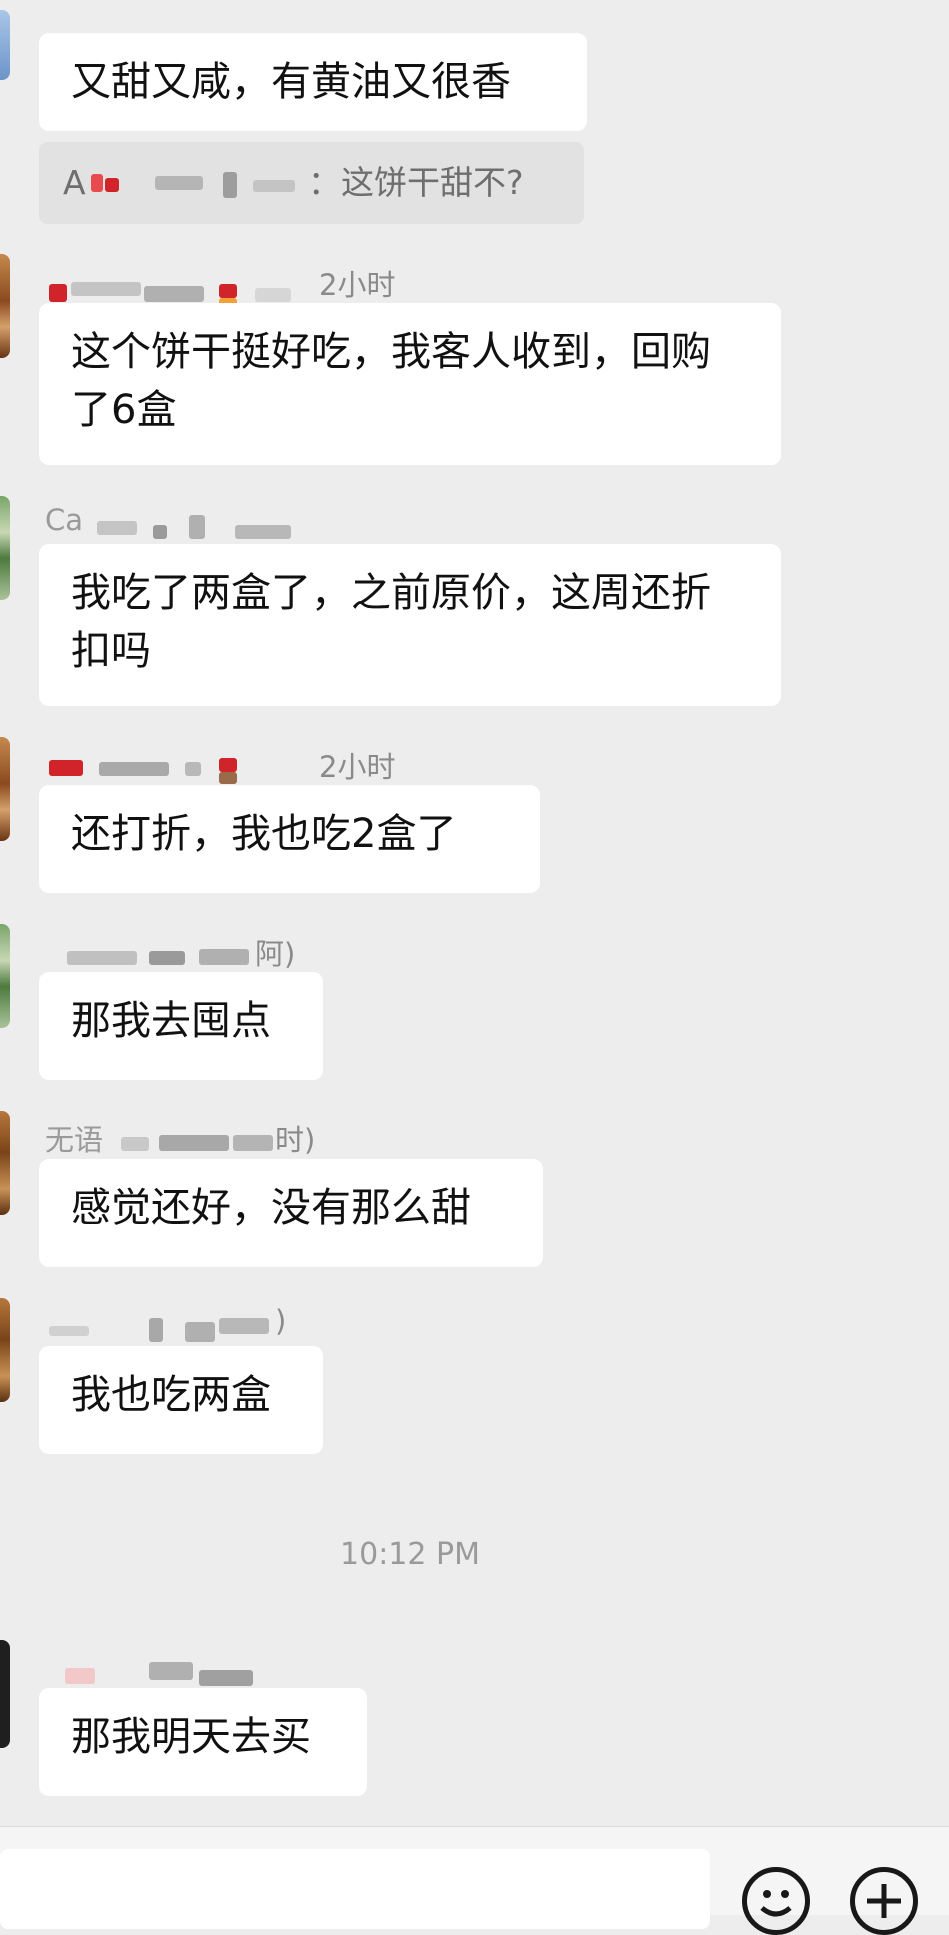  I want to click on plus-circle-icon, so click(884, 1901).